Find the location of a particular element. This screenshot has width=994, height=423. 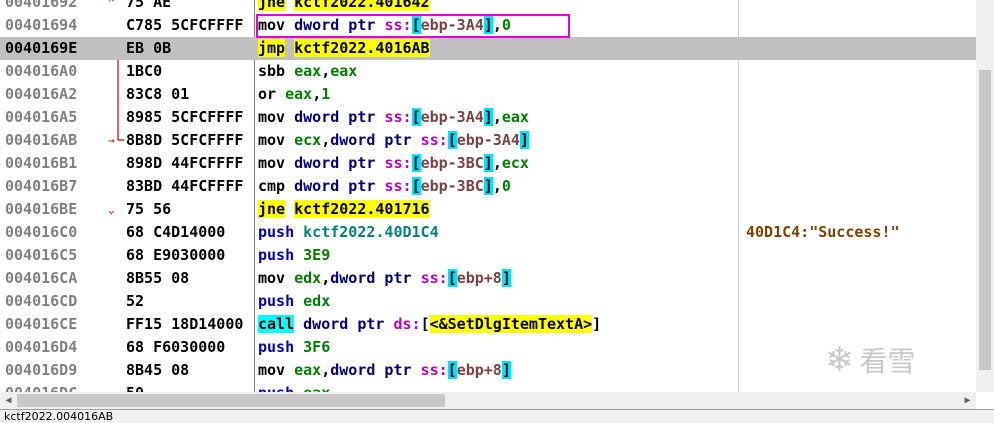

address-cell: 004016AB is located at coordinates (41, 140).